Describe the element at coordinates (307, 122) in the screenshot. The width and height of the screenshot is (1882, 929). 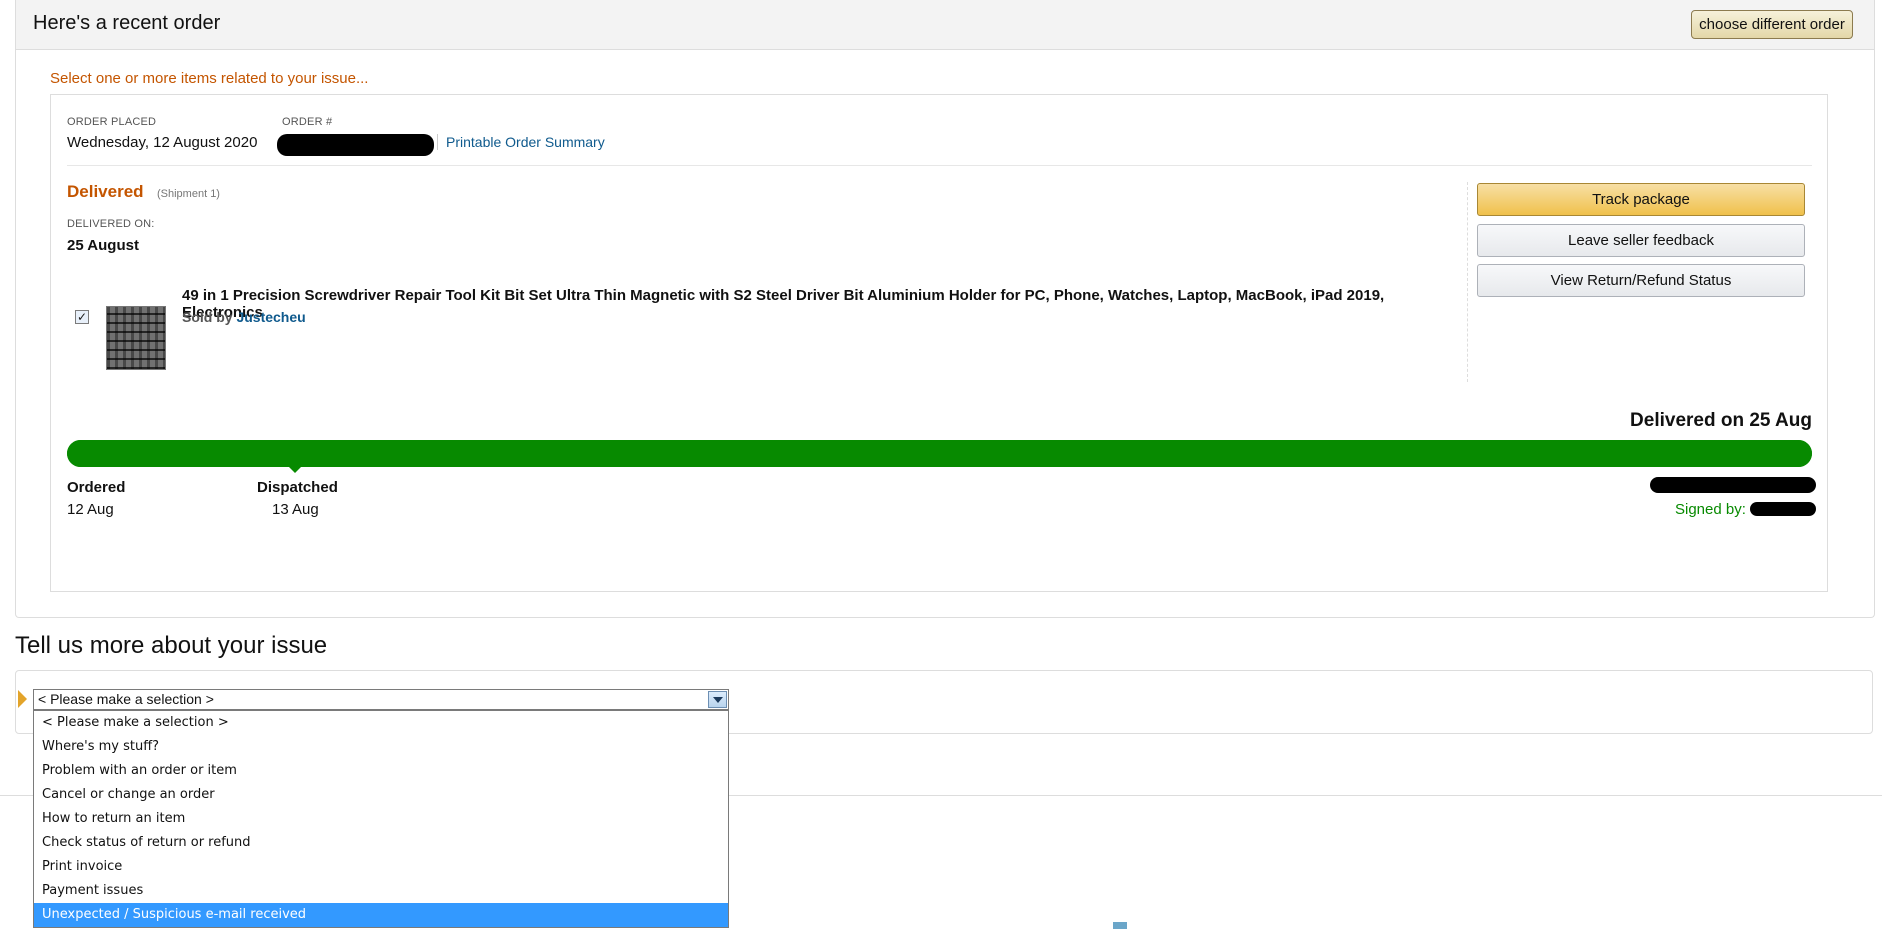
I see `order-number-label: ORDER #` at that location.